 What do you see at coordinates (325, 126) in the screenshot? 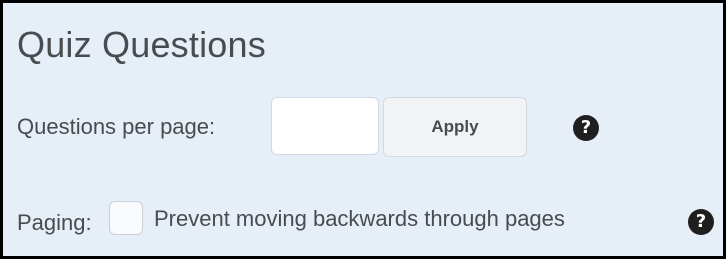
I see `questions-per-page-input` at bounding box center [325, 126].